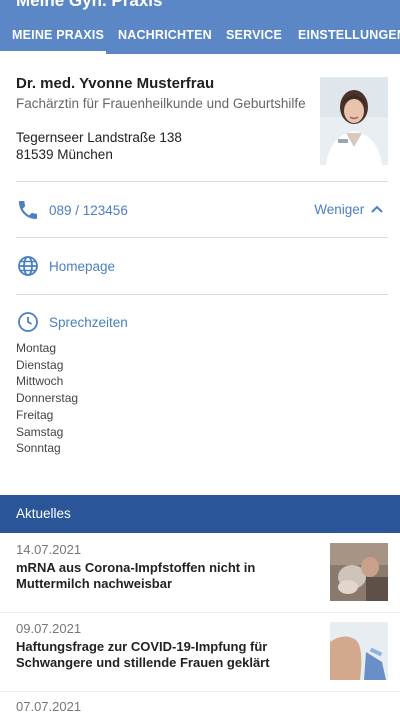  What do you see at coordinates (377, 209) in the screenshot?
I see `chevron-up-icon` at bounding box center [377, 209].